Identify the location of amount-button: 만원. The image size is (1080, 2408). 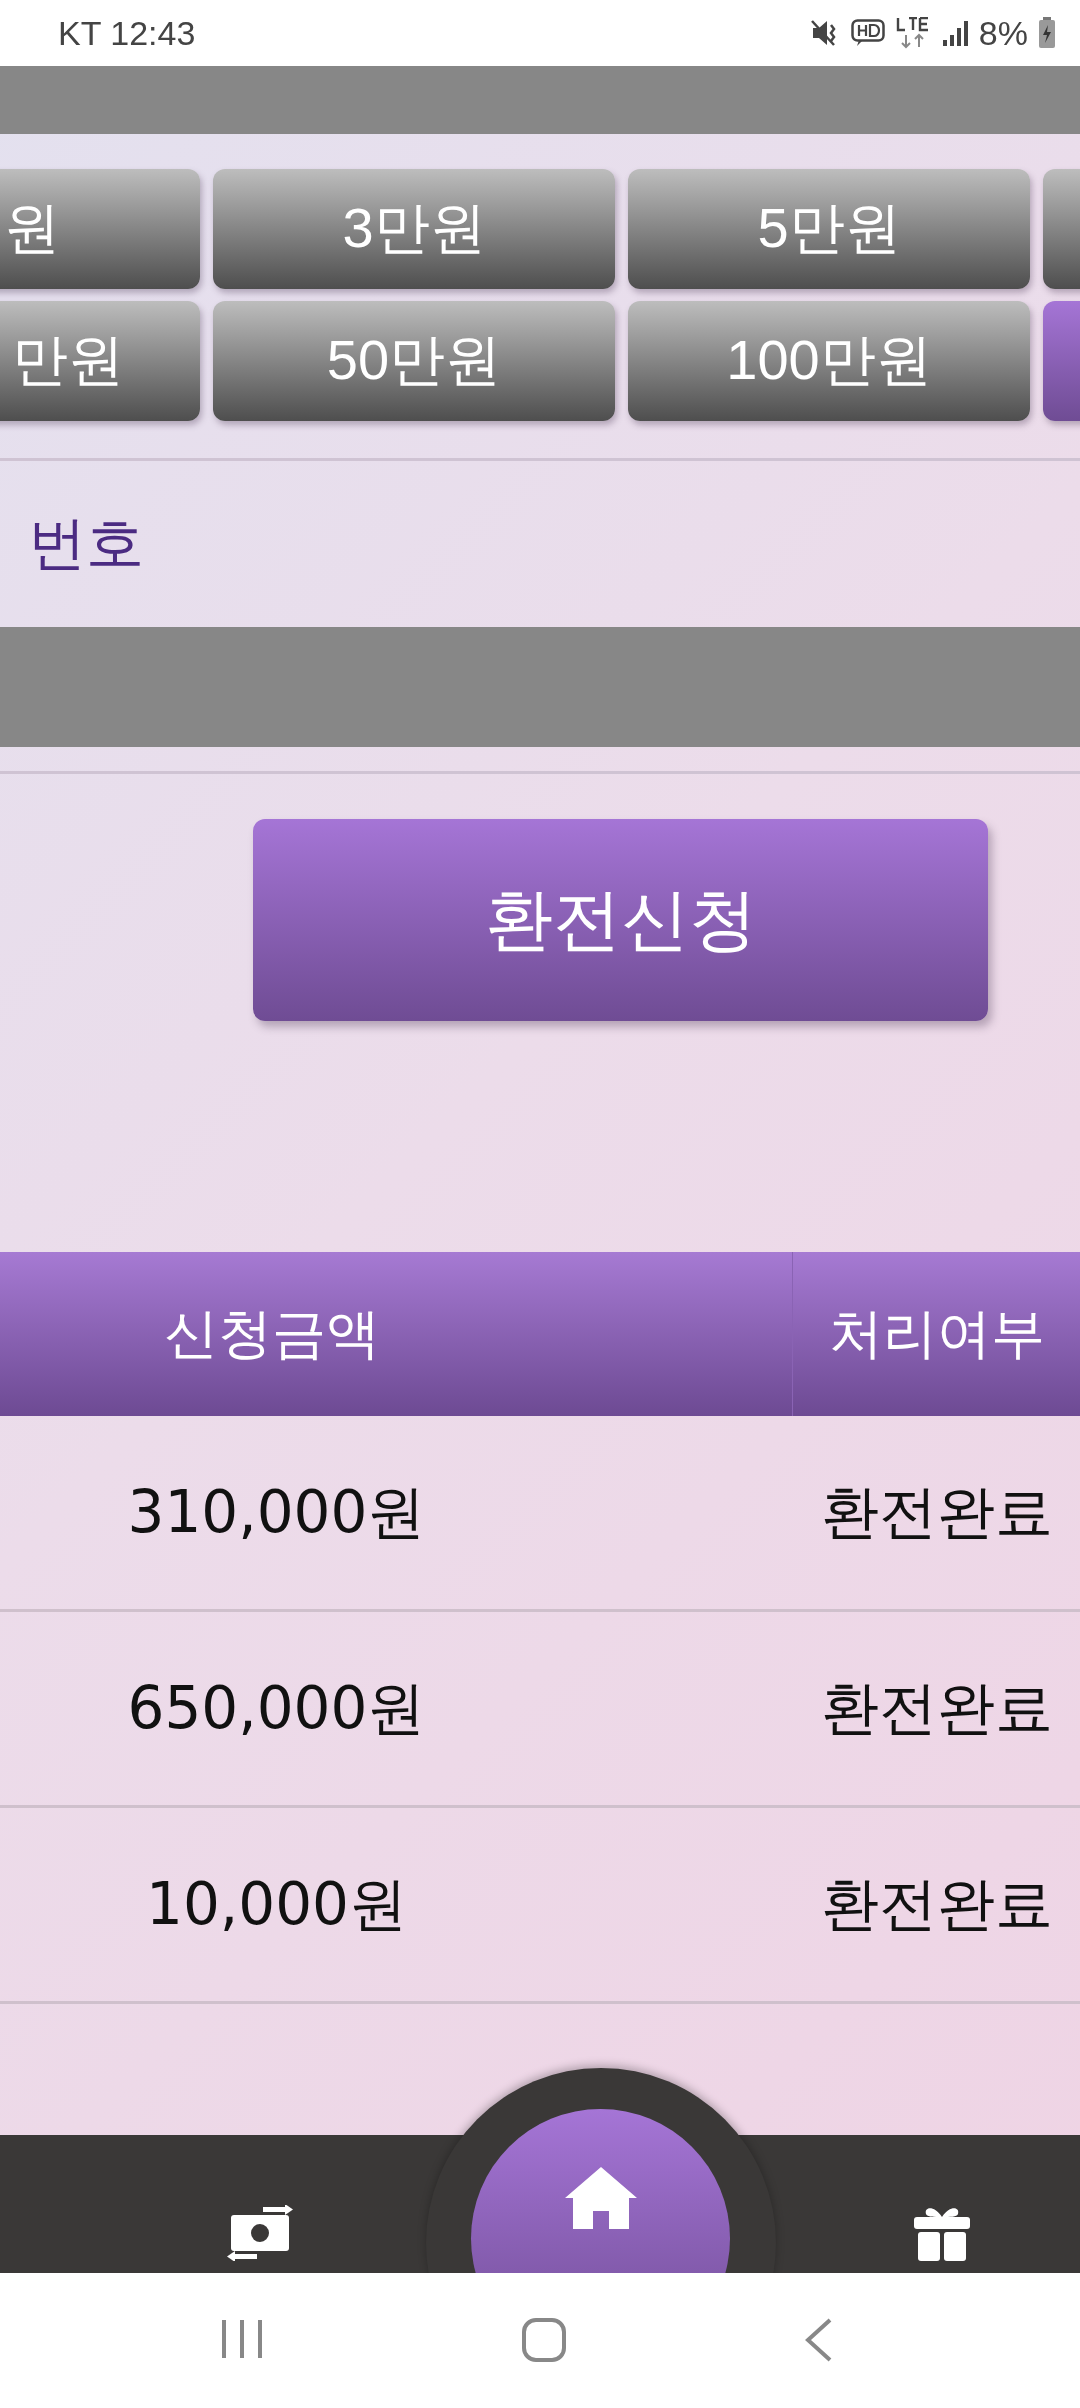
(100, 361).